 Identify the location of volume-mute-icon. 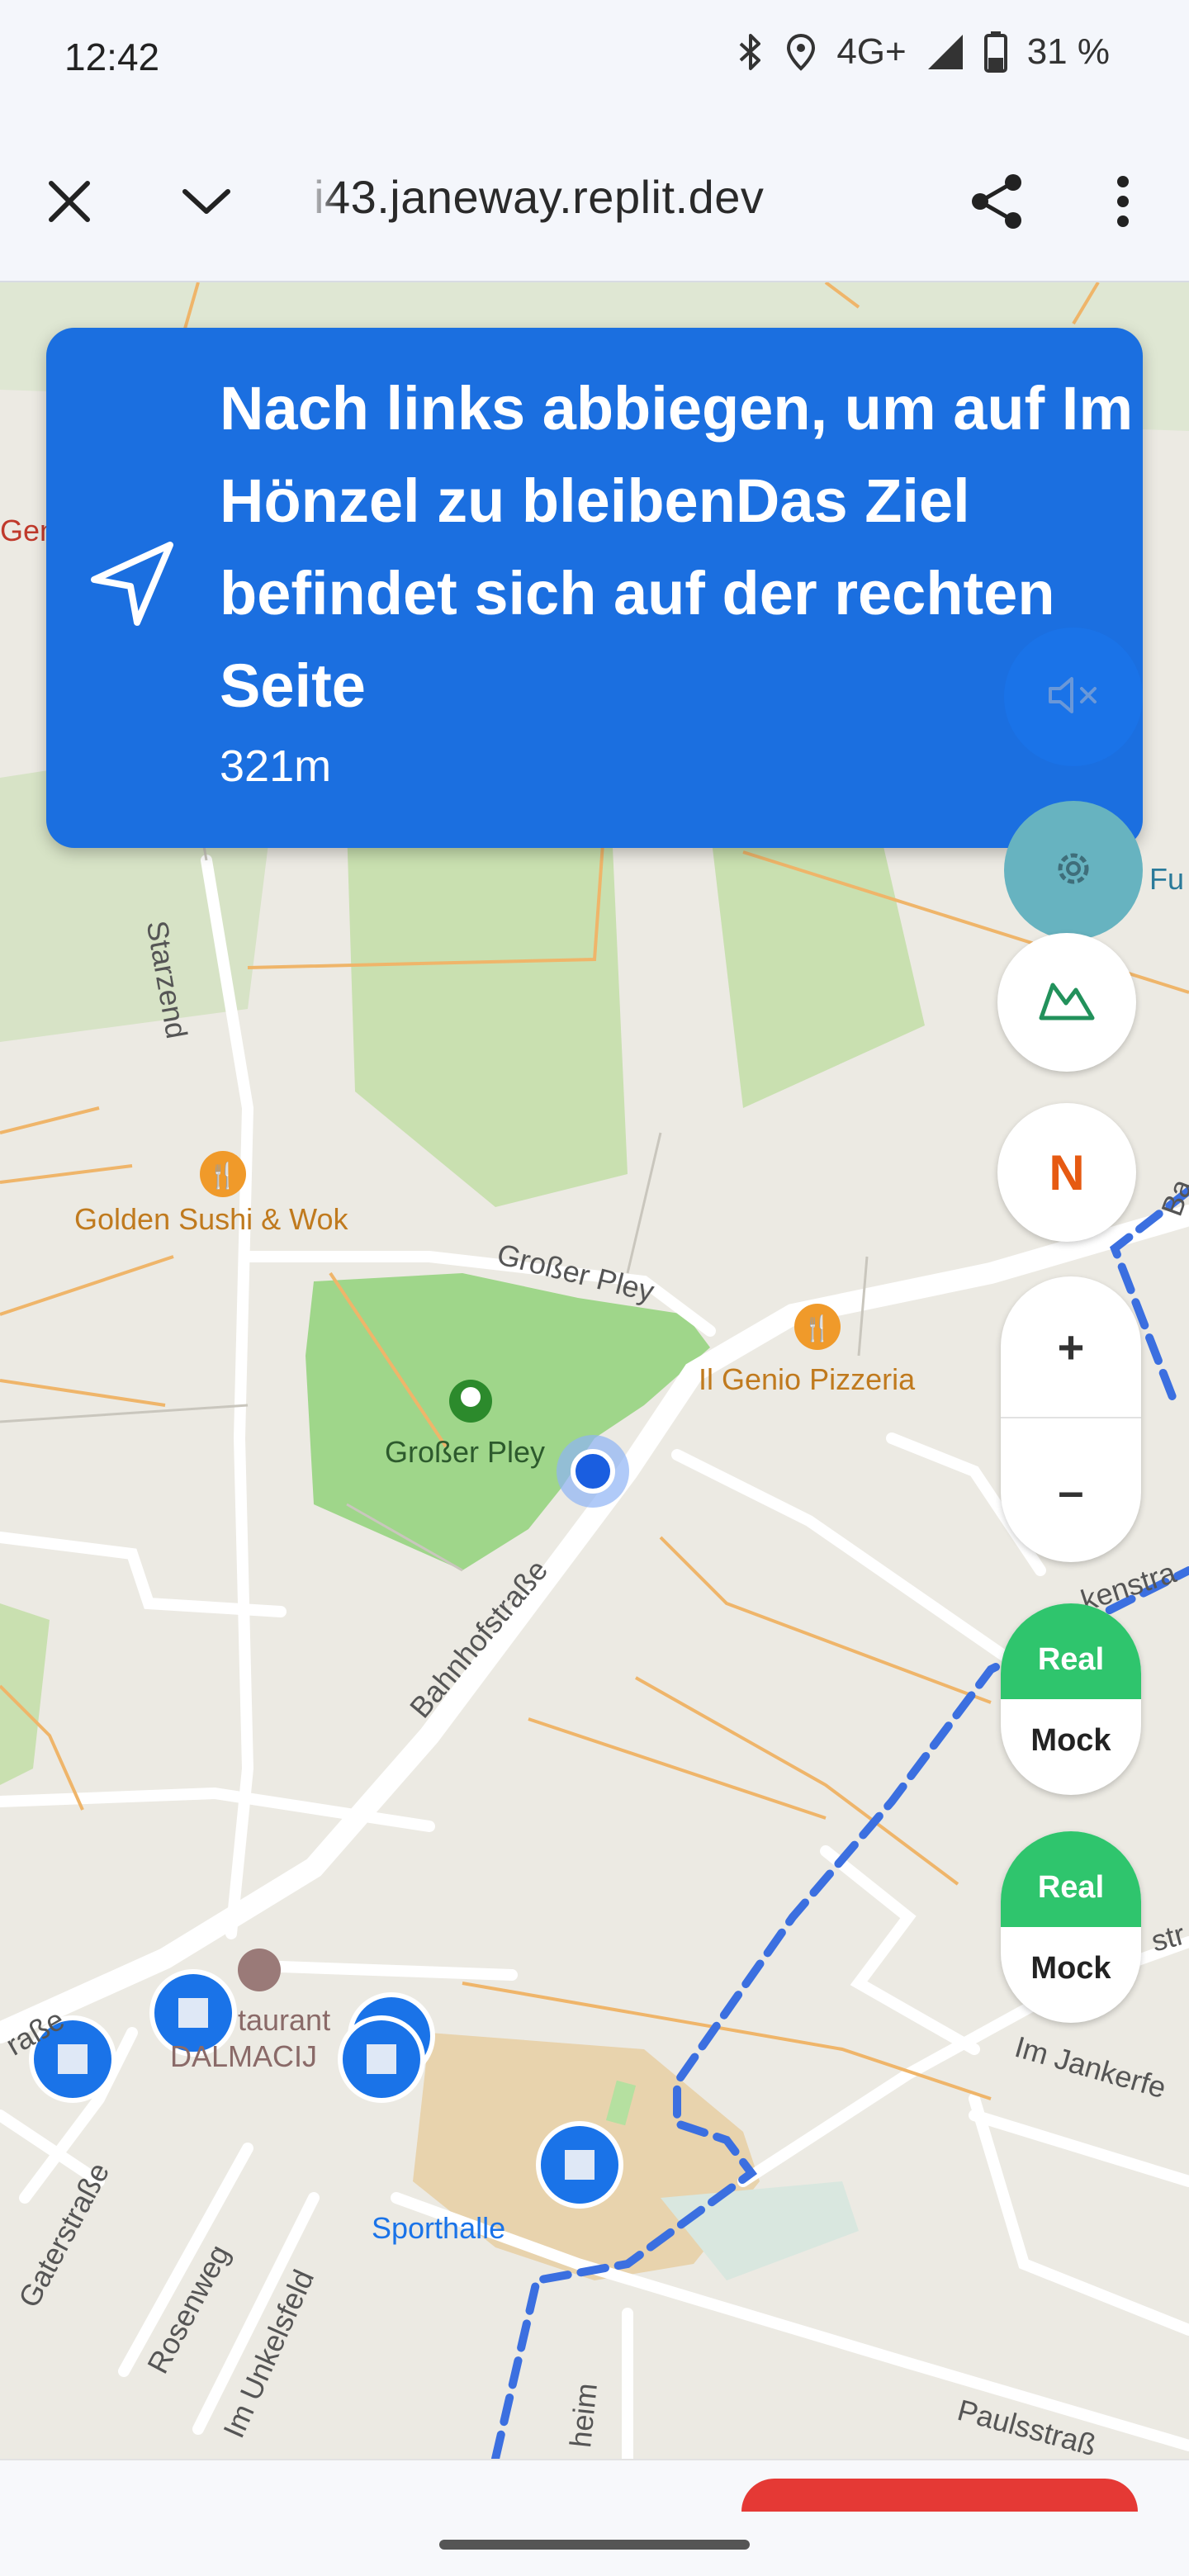
(1073, 697).